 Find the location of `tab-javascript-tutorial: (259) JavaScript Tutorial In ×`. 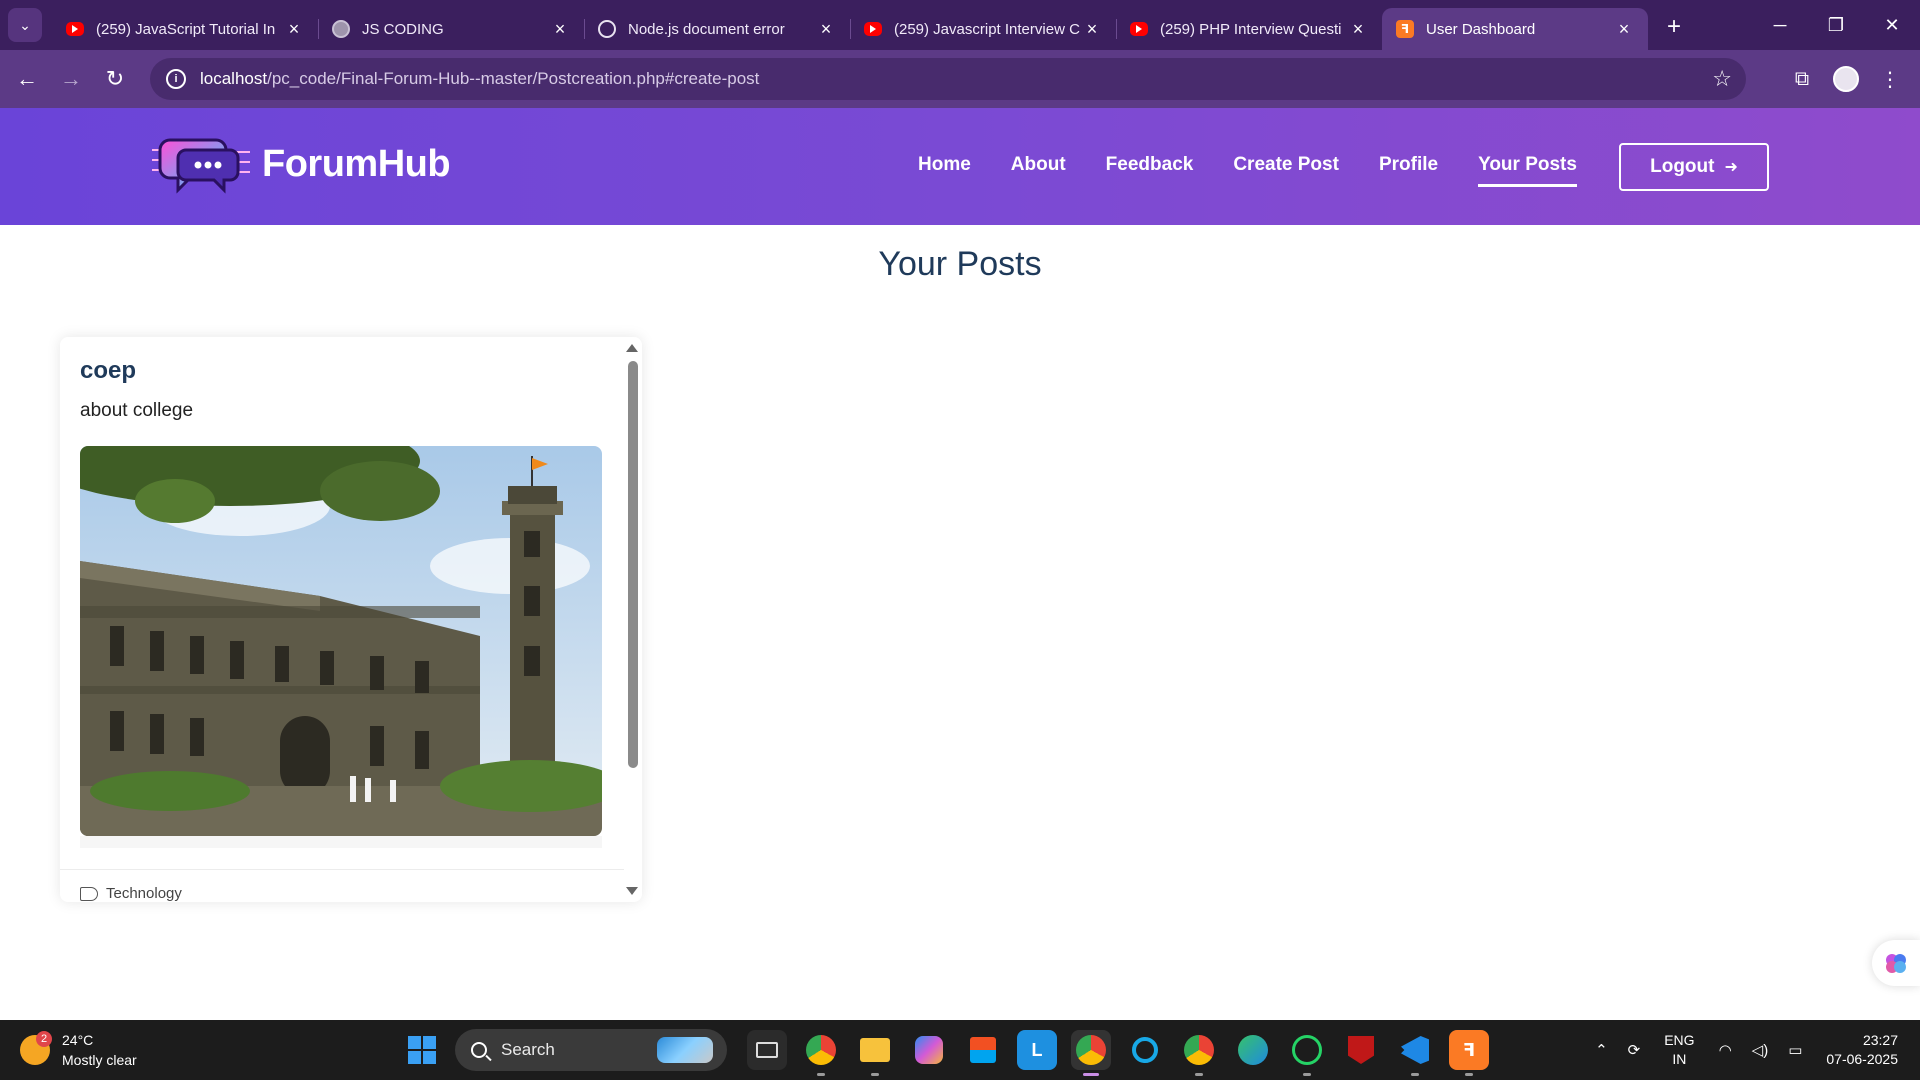

tab-javascript-tutorial: (259) JavaScript Tutorial In × is located at coordinates (185, 29).